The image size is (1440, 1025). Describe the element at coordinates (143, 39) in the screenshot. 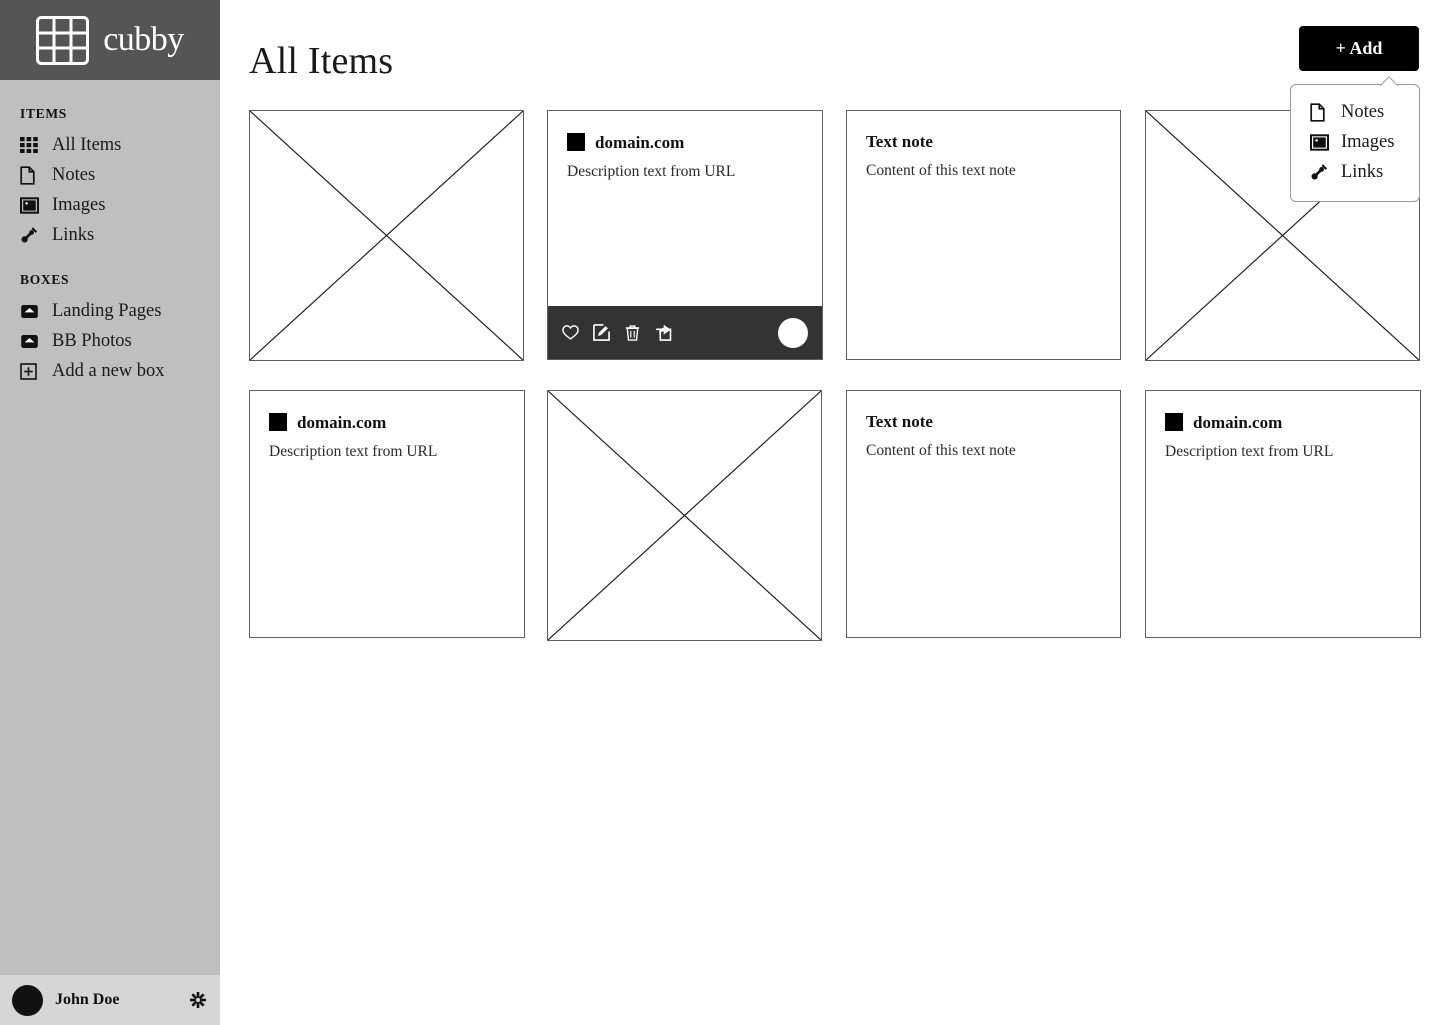

I see `brand-name: cubby` at that location.